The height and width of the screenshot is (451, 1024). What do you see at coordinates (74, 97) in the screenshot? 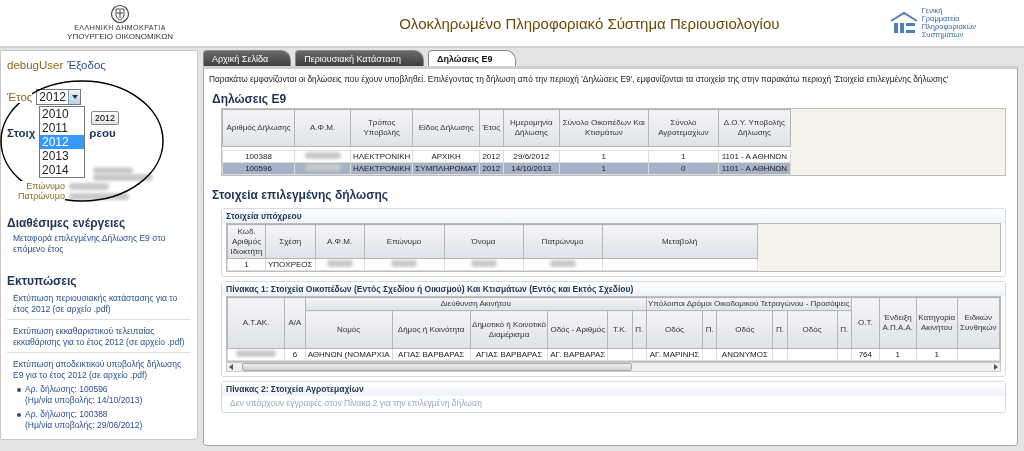
I see `caret-icon` at bounding box center [74, 97].